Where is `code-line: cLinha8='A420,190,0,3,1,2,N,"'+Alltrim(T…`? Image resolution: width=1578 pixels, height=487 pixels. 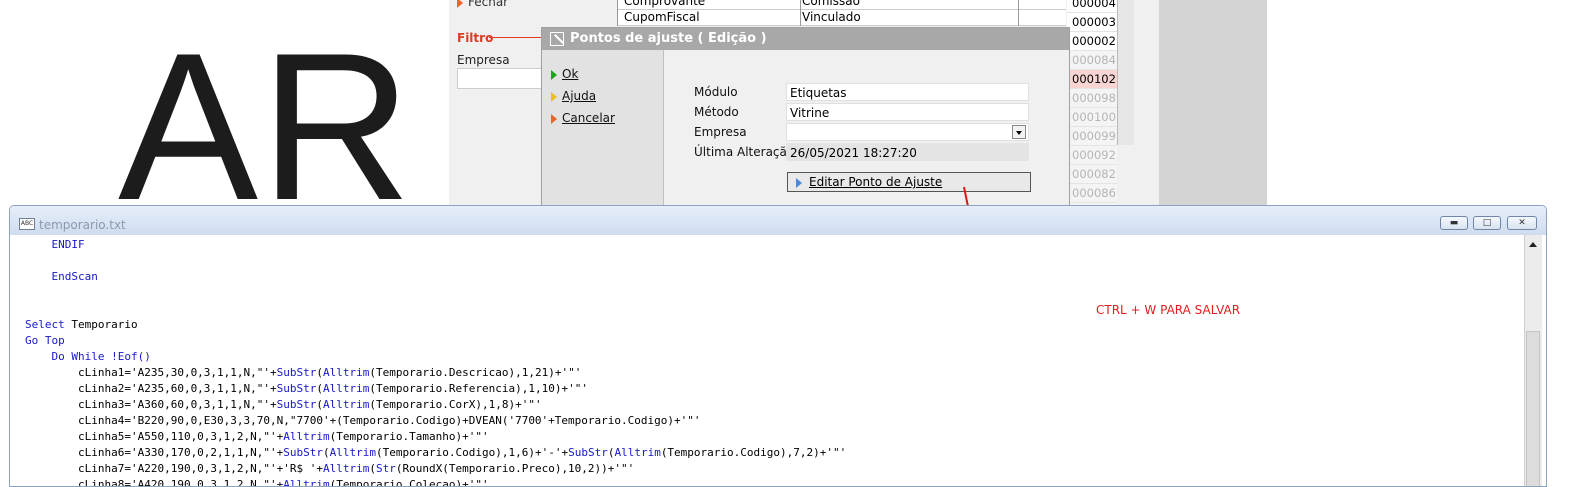 code-line: cLinha8='A420,190,0,3,1,2,N,"'+Alltrim(T… is located at coordinates (257, 482).